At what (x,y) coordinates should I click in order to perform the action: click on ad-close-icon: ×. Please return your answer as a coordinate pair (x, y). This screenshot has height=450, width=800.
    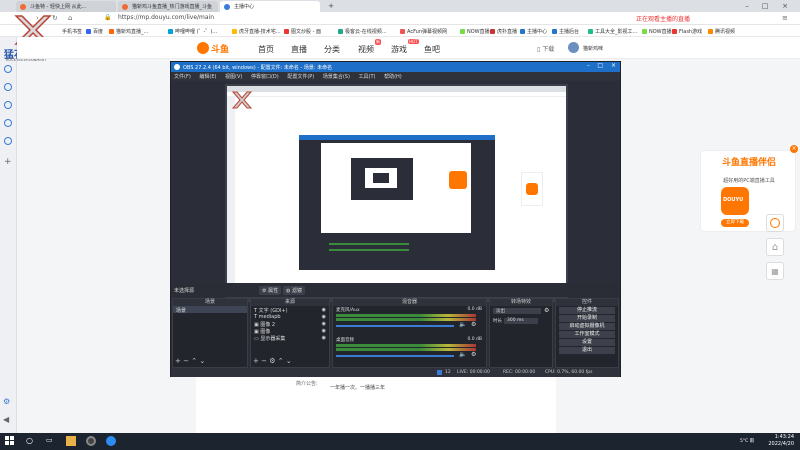
    Looking at the image, I should click on (794, 149).